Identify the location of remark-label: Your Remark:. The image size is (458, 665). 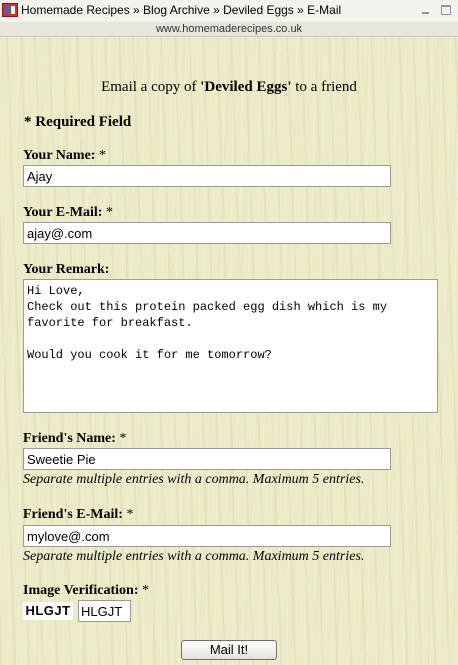
(66, 269).